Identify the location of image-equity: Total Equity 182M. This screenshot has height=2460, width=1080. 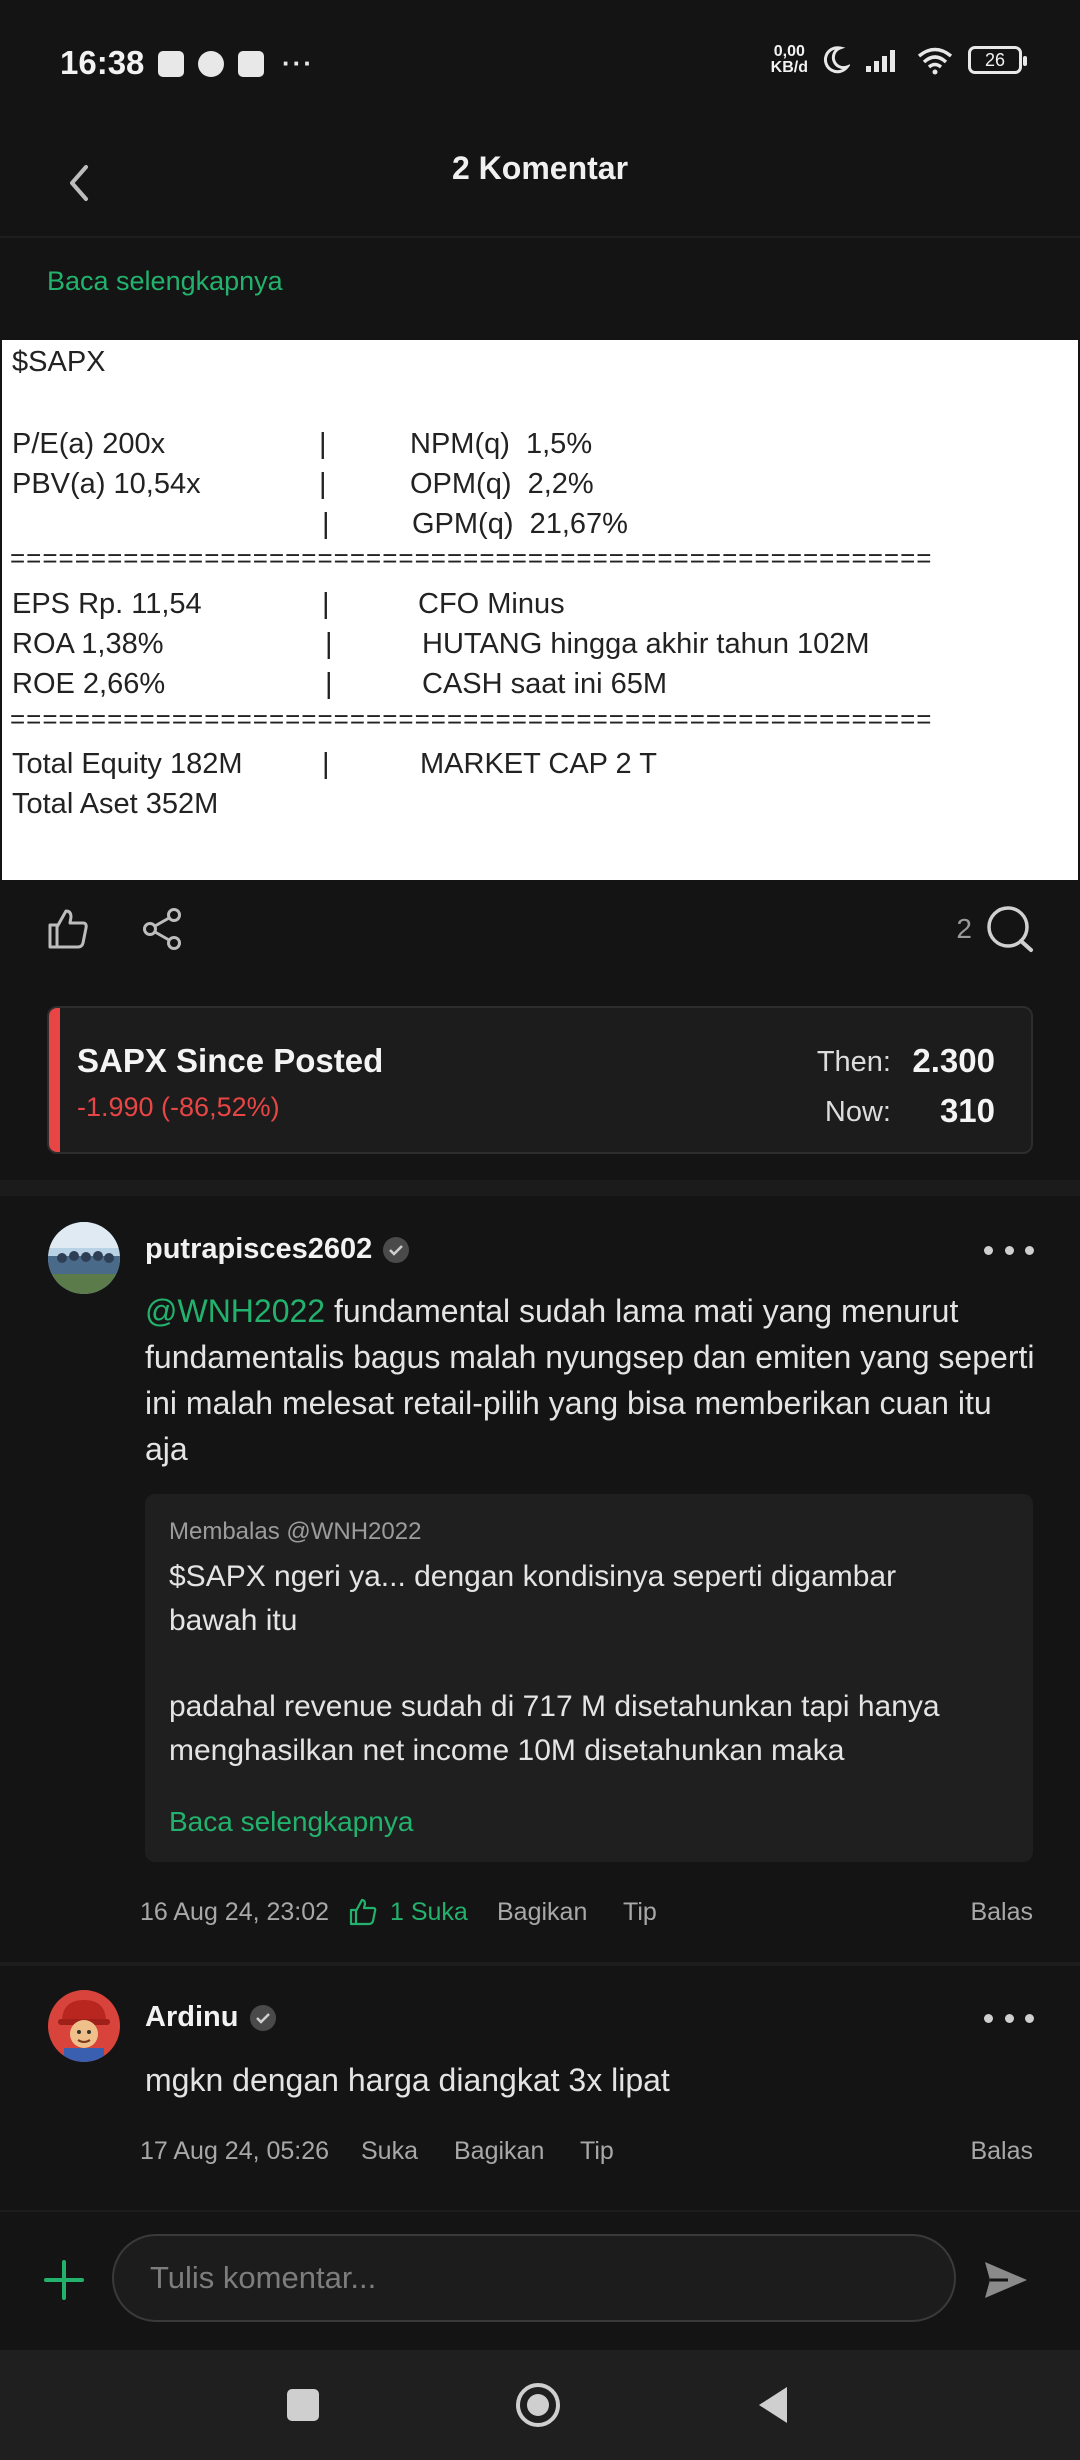
(127, 764).